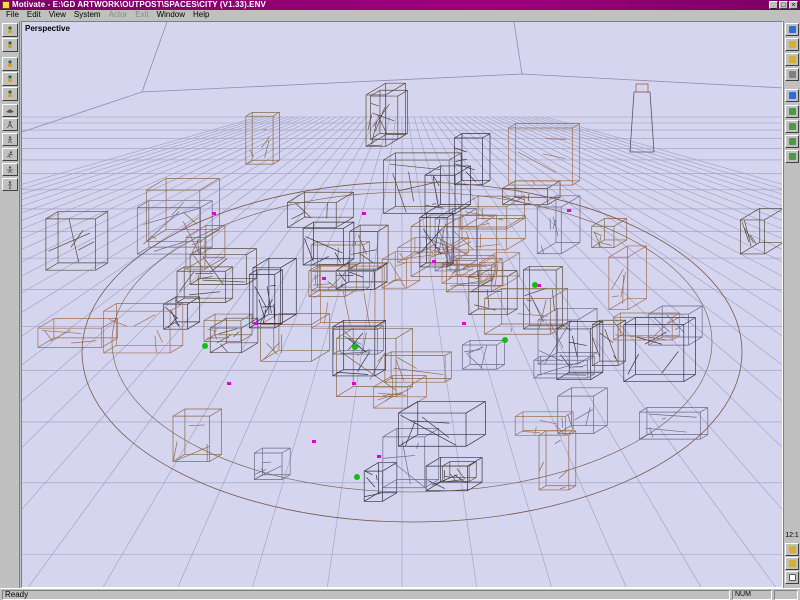 Image resolution: width=800 pixels, height=600 pixels. I want to click on play-icon, so click(792, 549).